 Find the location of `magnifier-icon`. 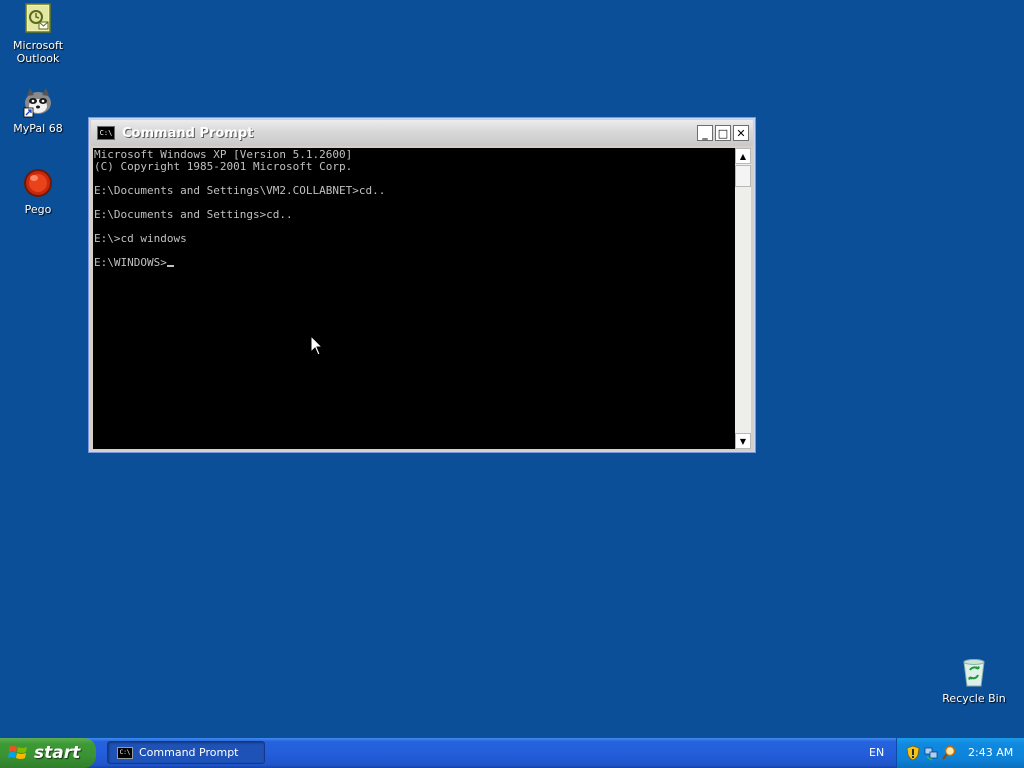

magnifier-icon is located at coordinates (949, 753).